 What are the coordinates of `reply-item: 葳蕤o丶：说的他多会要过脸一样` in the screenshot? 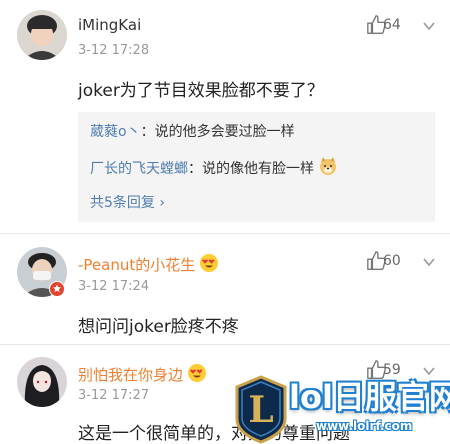 It's located at (192, 131).